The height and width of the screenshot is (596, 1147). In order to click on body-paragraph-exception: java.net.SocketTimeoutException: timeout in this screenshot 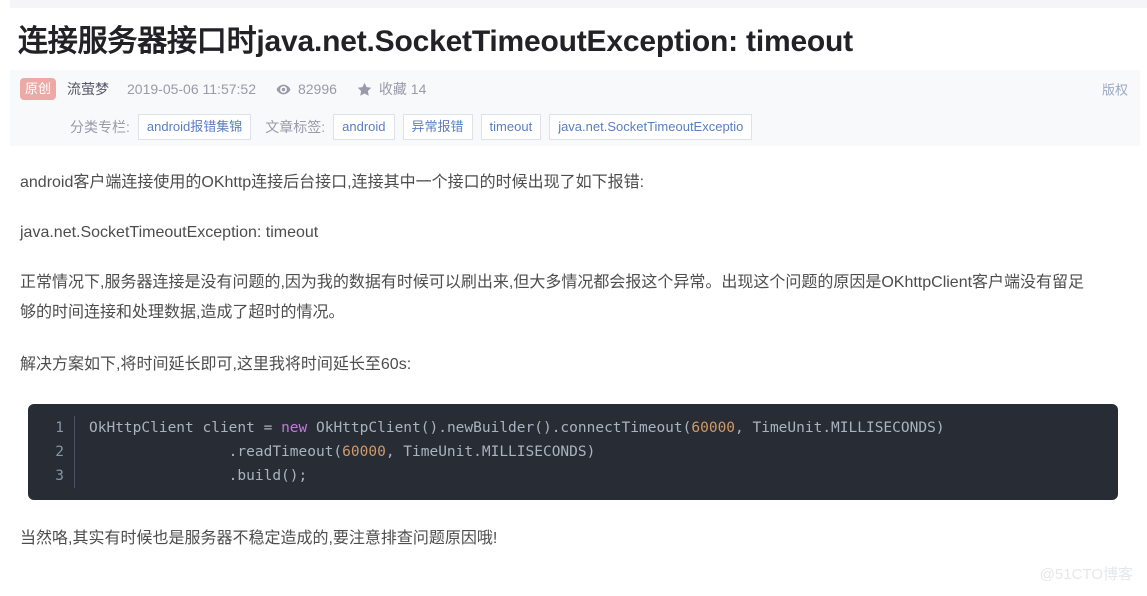, I will do `click(169, 232)`.